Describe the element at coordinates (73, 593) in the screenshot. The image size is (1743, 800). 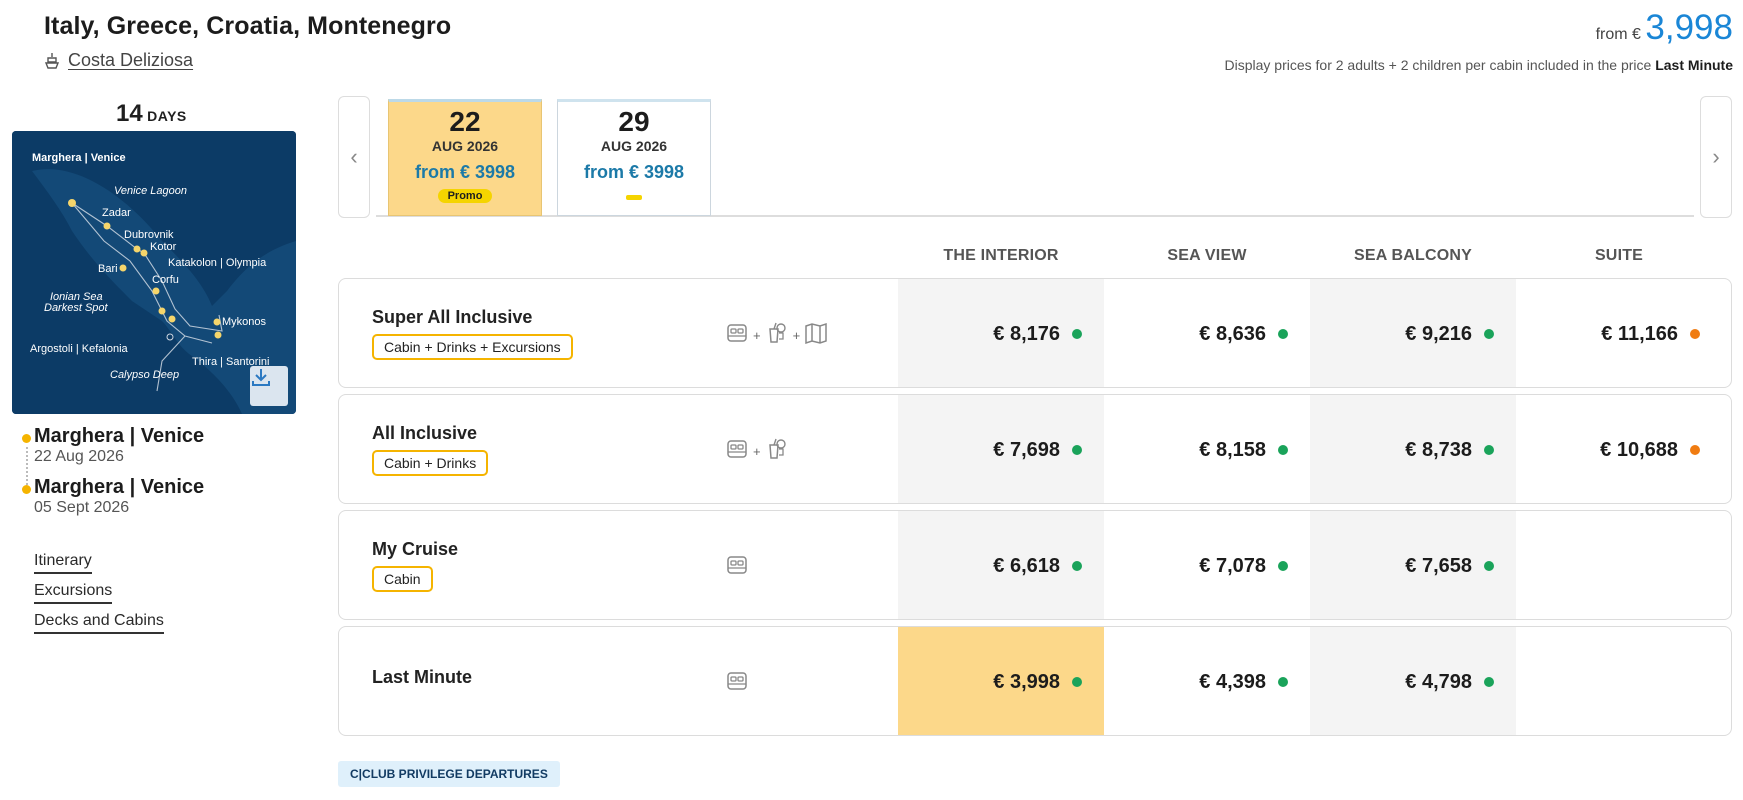
I see `excursions-link: Excursions` at that location.